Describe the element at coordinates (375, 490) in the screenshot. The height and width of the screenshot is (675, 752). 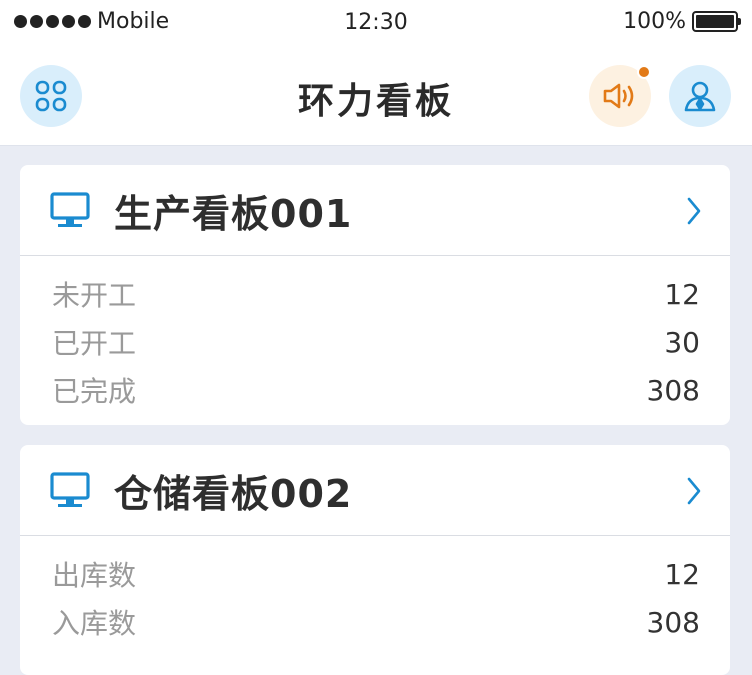
I see `card-header: 仓储看板002` at that location.